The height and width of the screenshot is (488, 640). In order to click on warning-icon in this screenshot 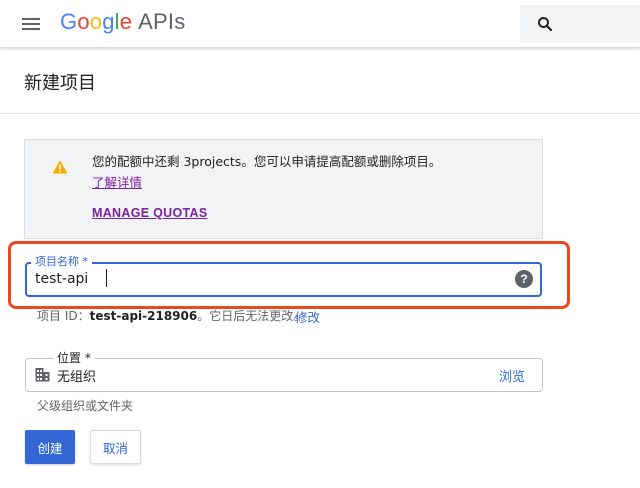, I will do `click(60, 167)`.